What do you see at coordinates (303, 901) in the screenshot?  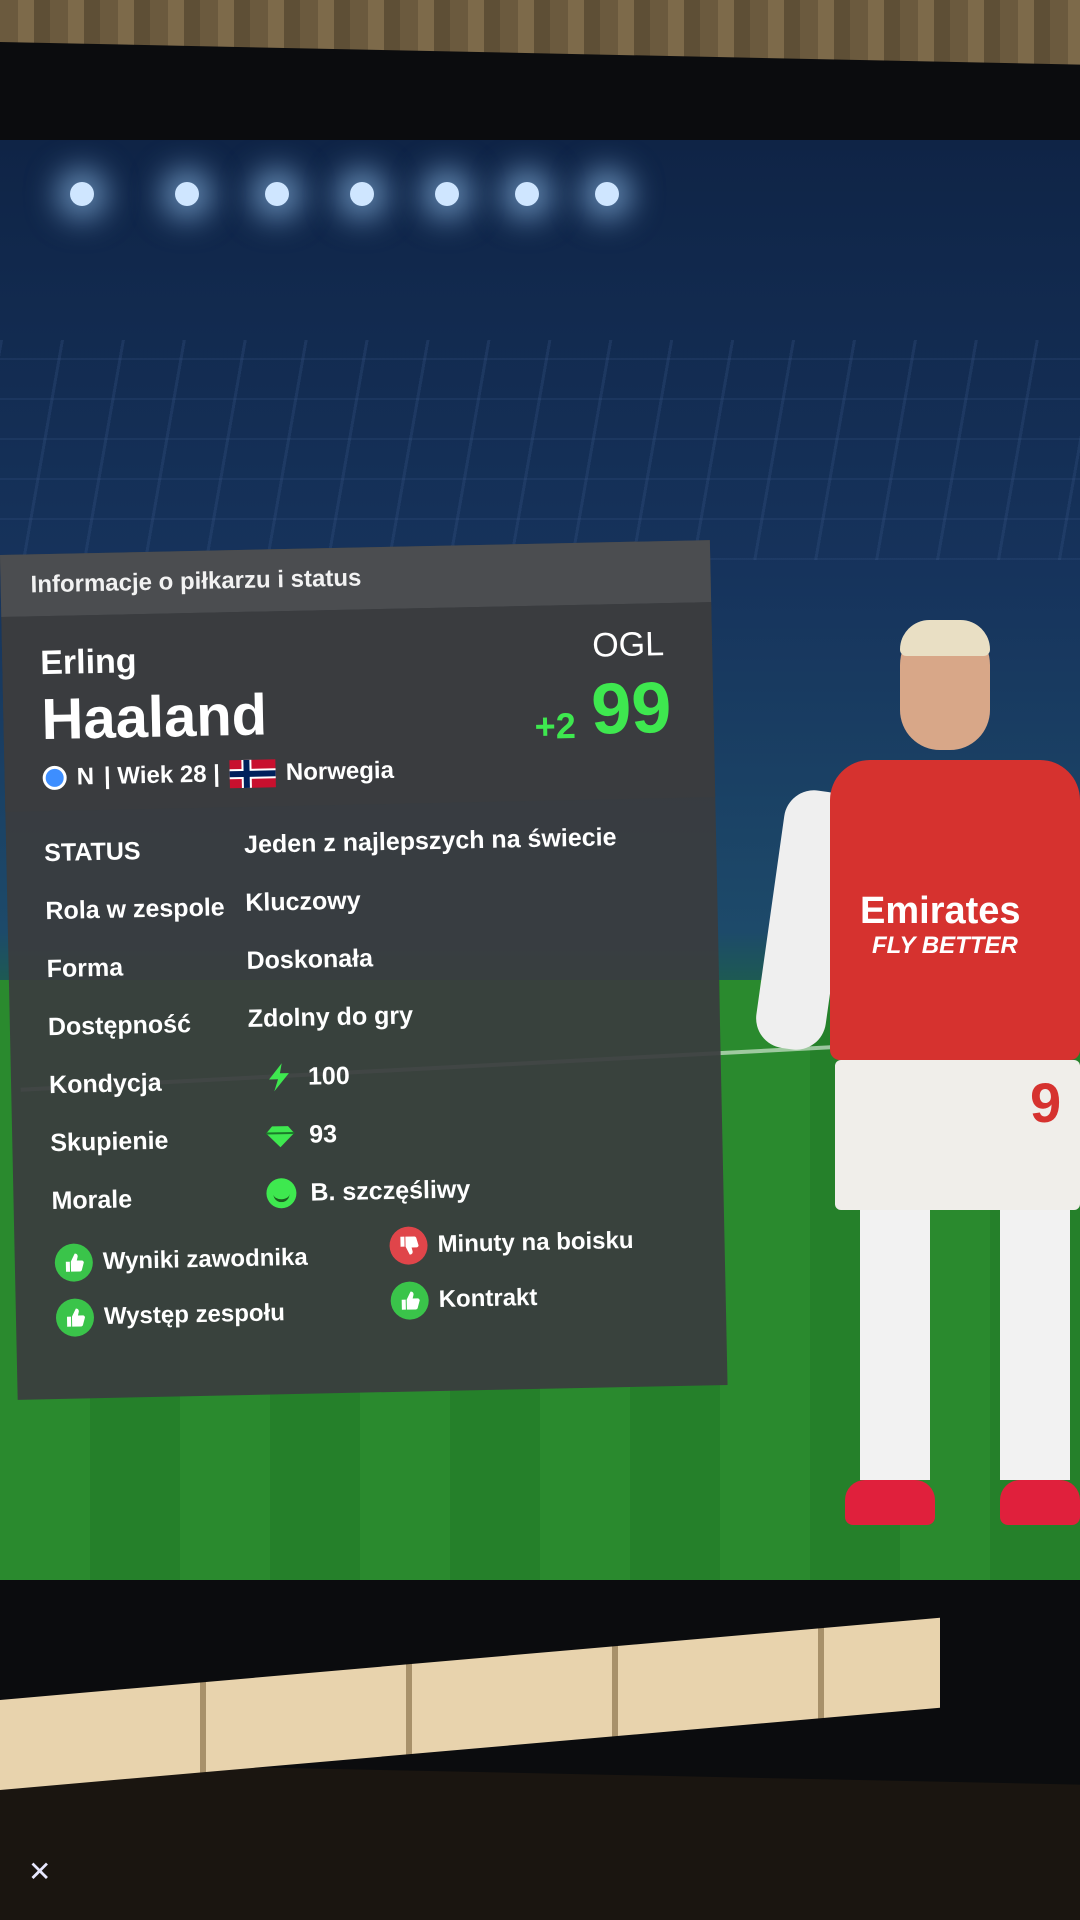 I see `row-value: Kluczowy` at bounding box center [303, 901].